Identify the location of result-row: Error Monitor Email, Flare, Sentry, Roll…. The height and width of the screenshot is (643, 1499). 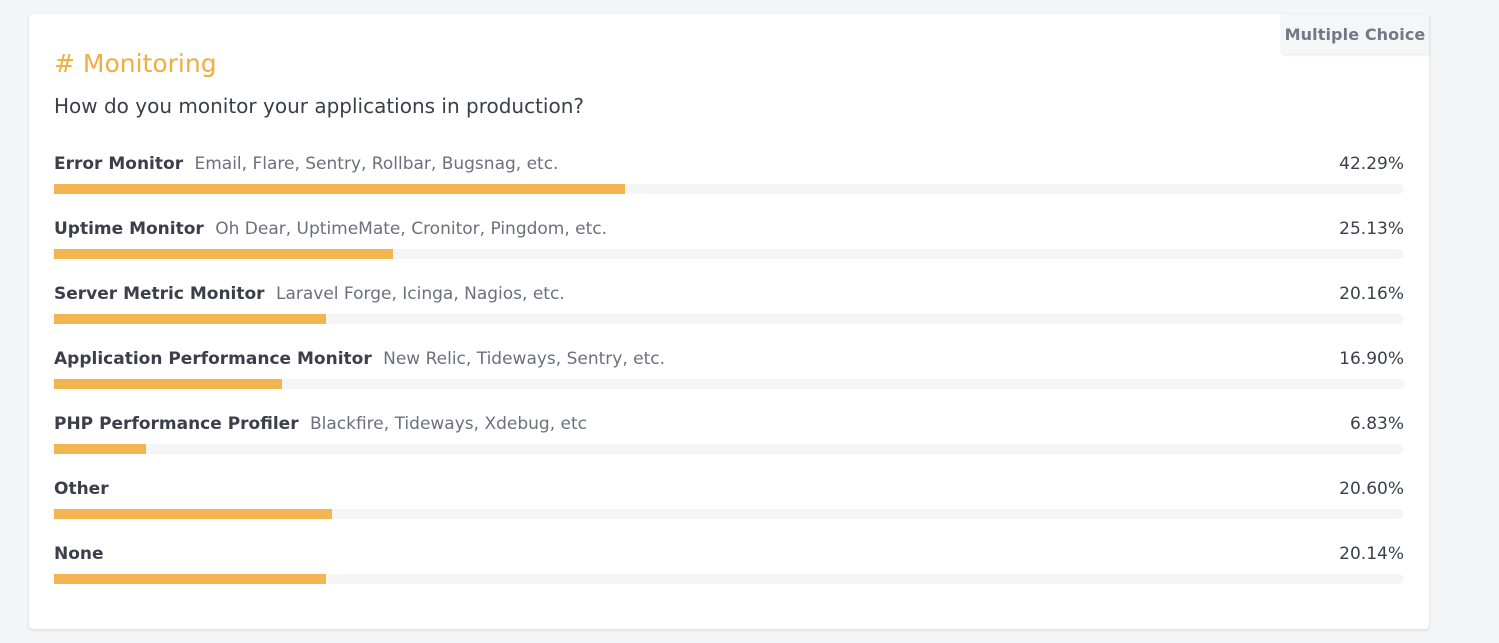
(729, 182).